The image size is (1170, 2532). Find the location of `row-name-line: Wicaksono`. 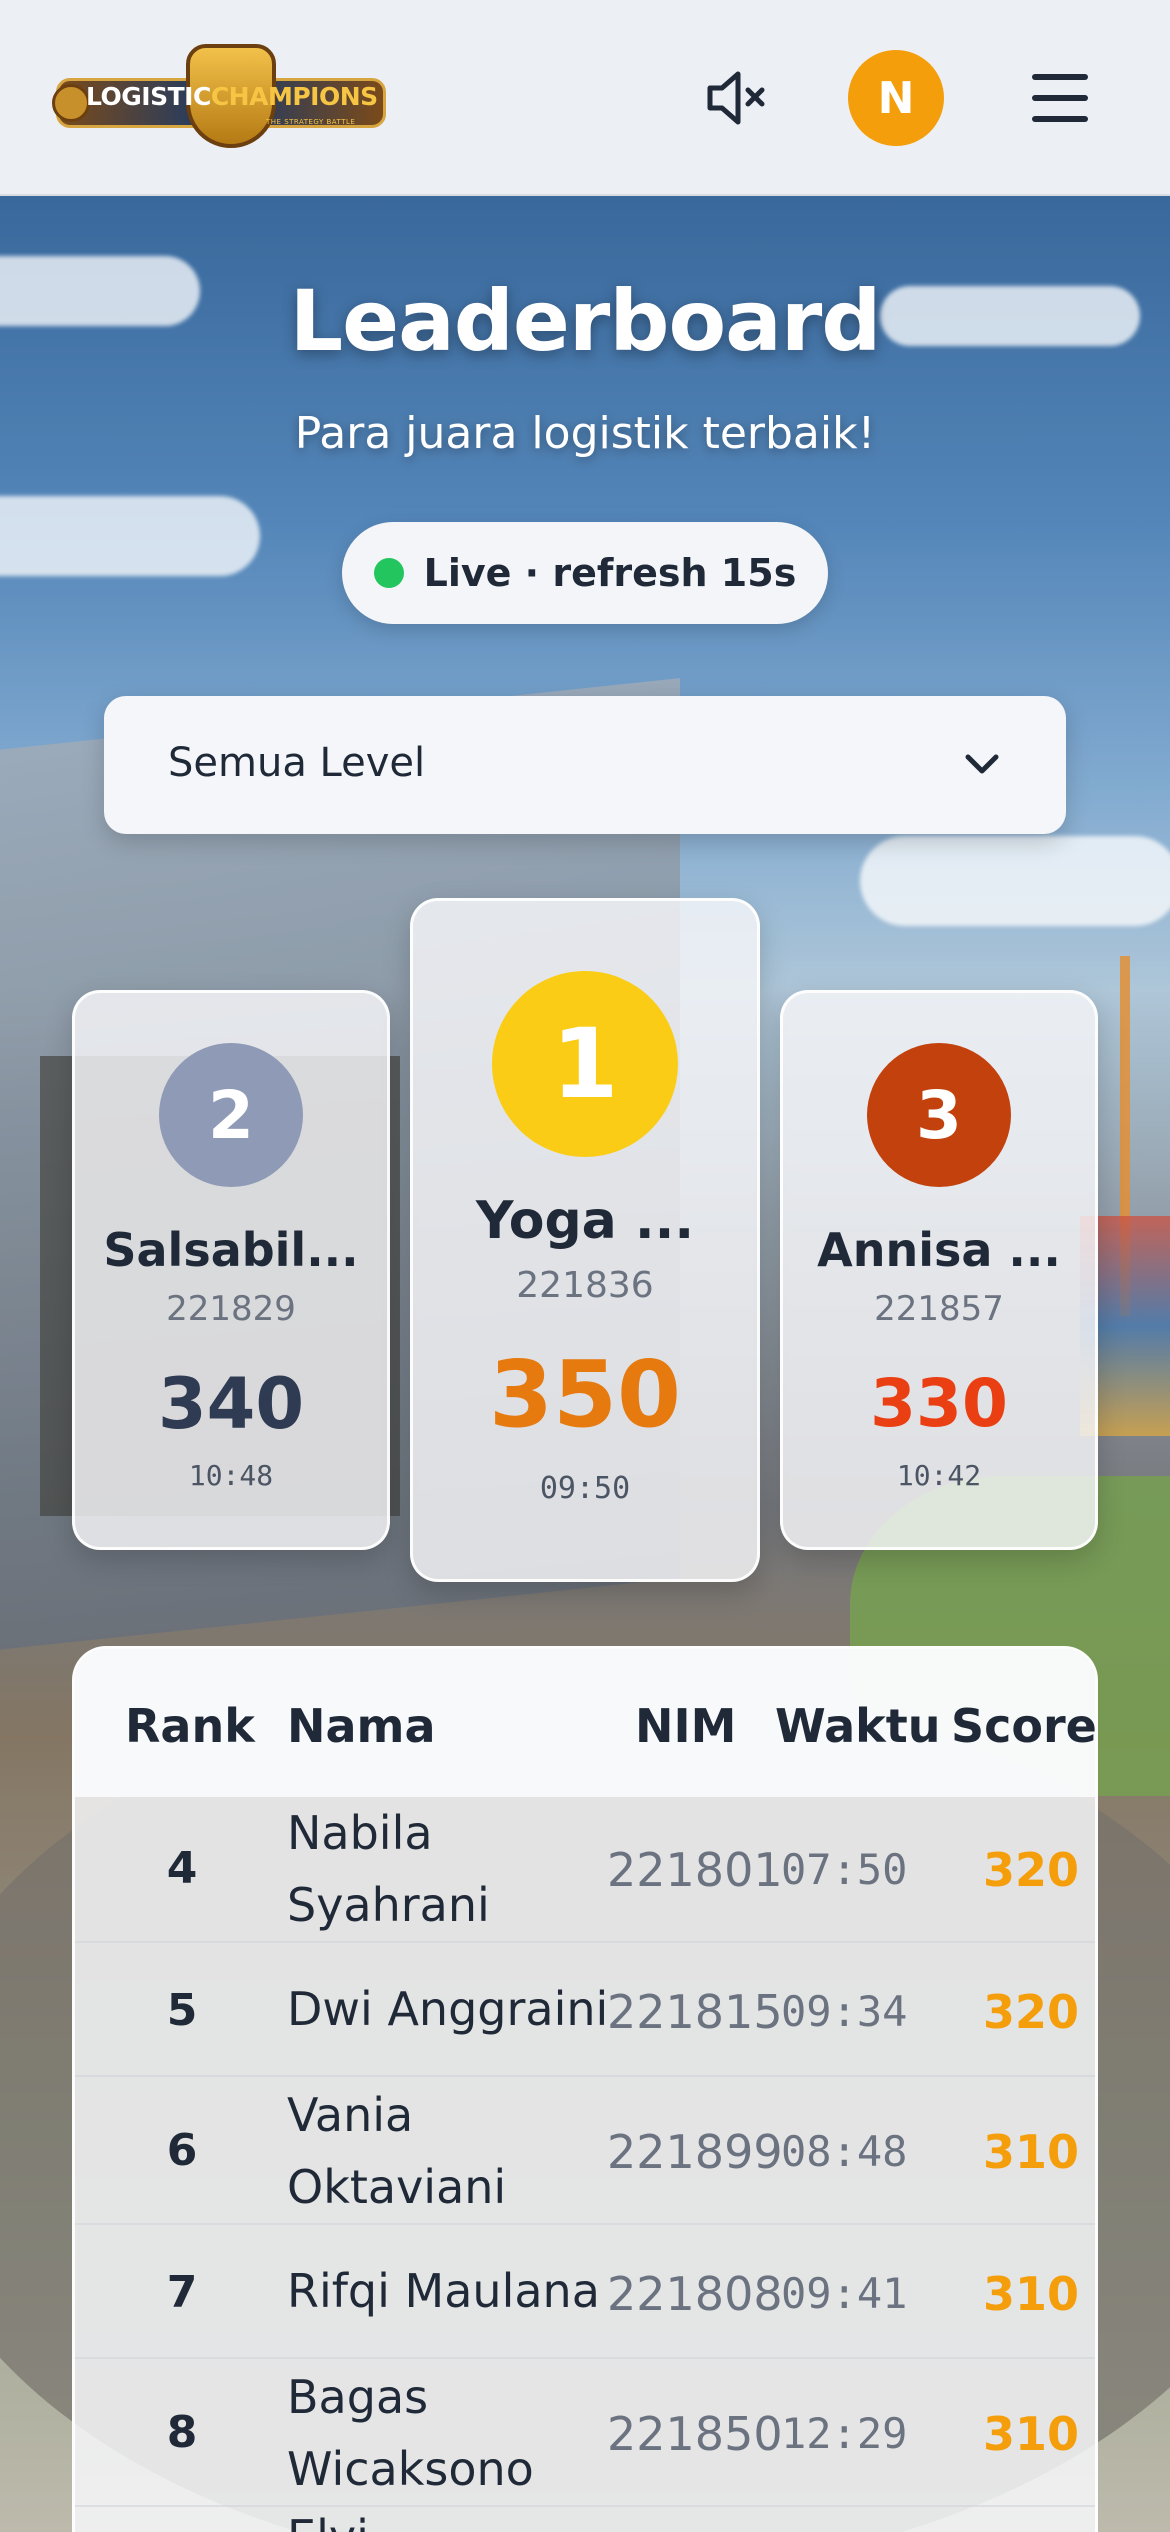

row-name-line: Wicaksono is located at coordinates (410, 2469).